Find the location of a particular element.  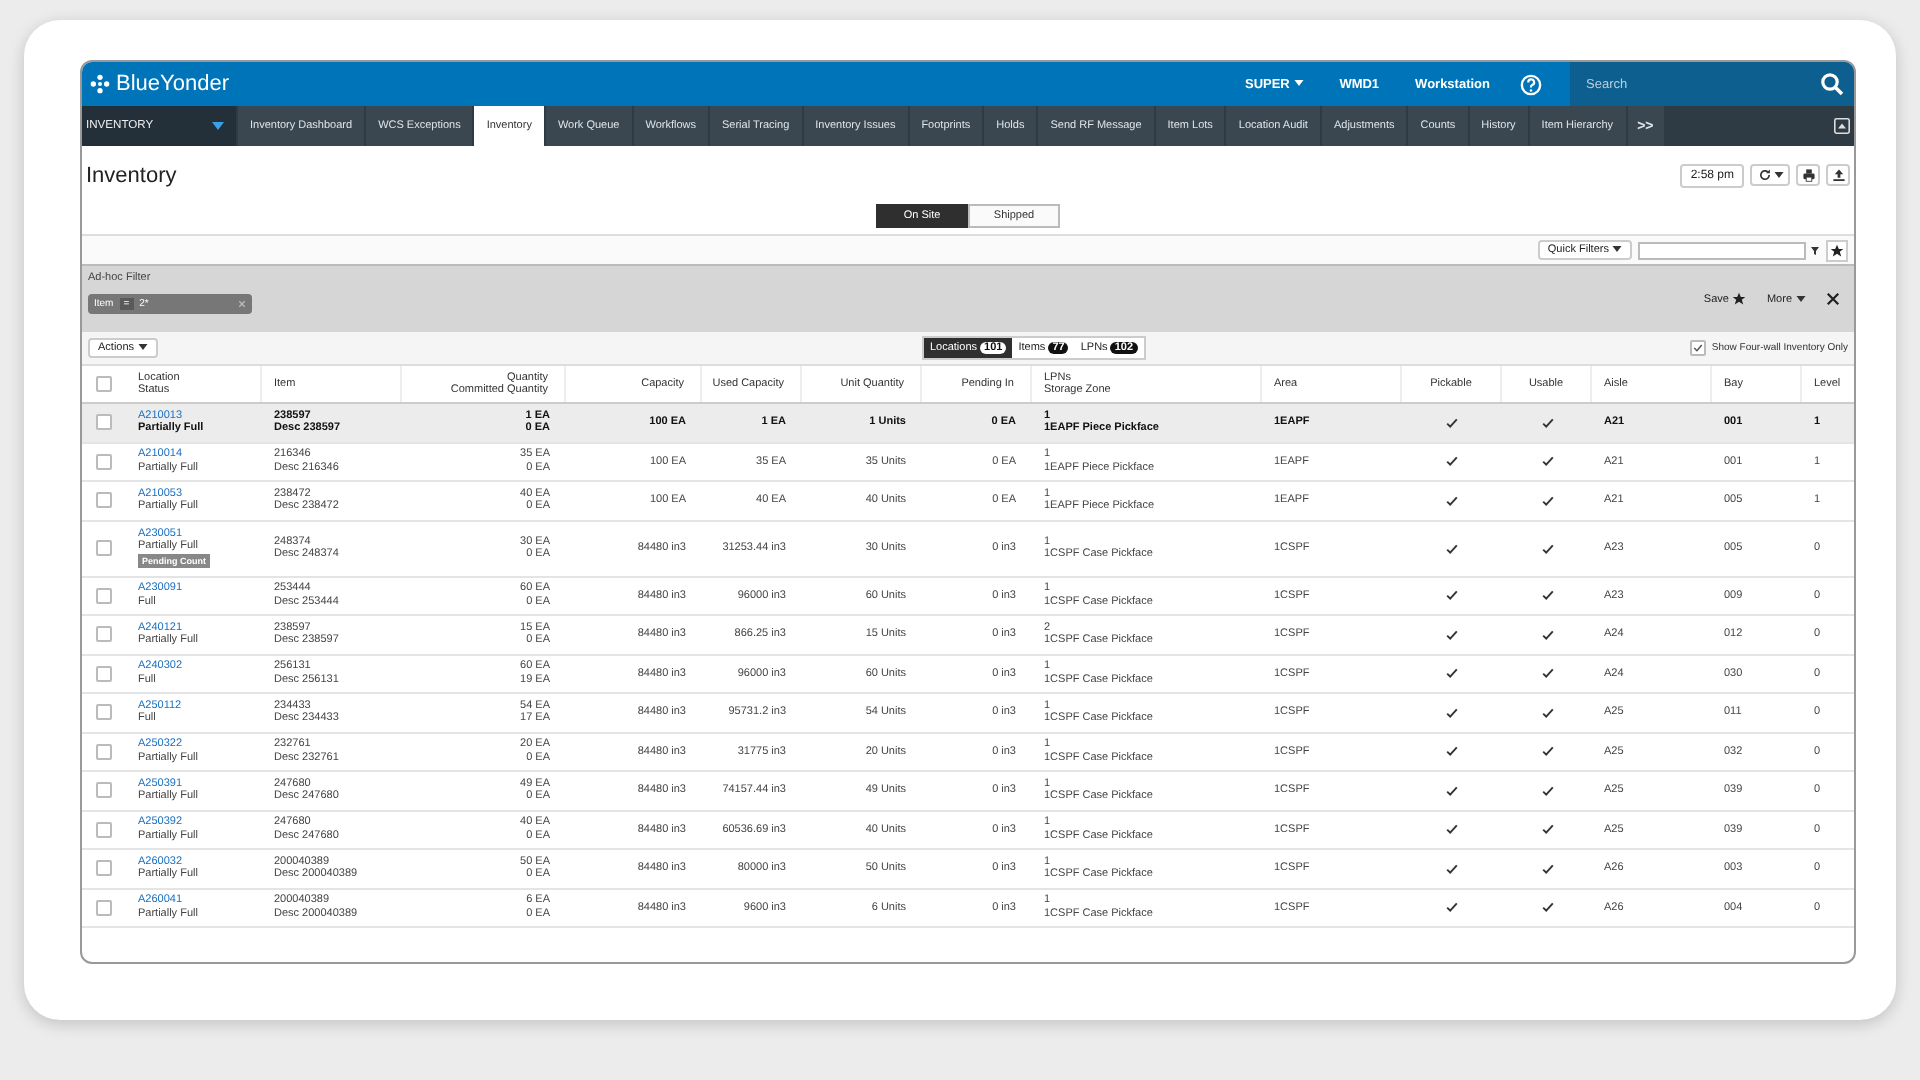

search-icon is located at coordinates (1832, 84).